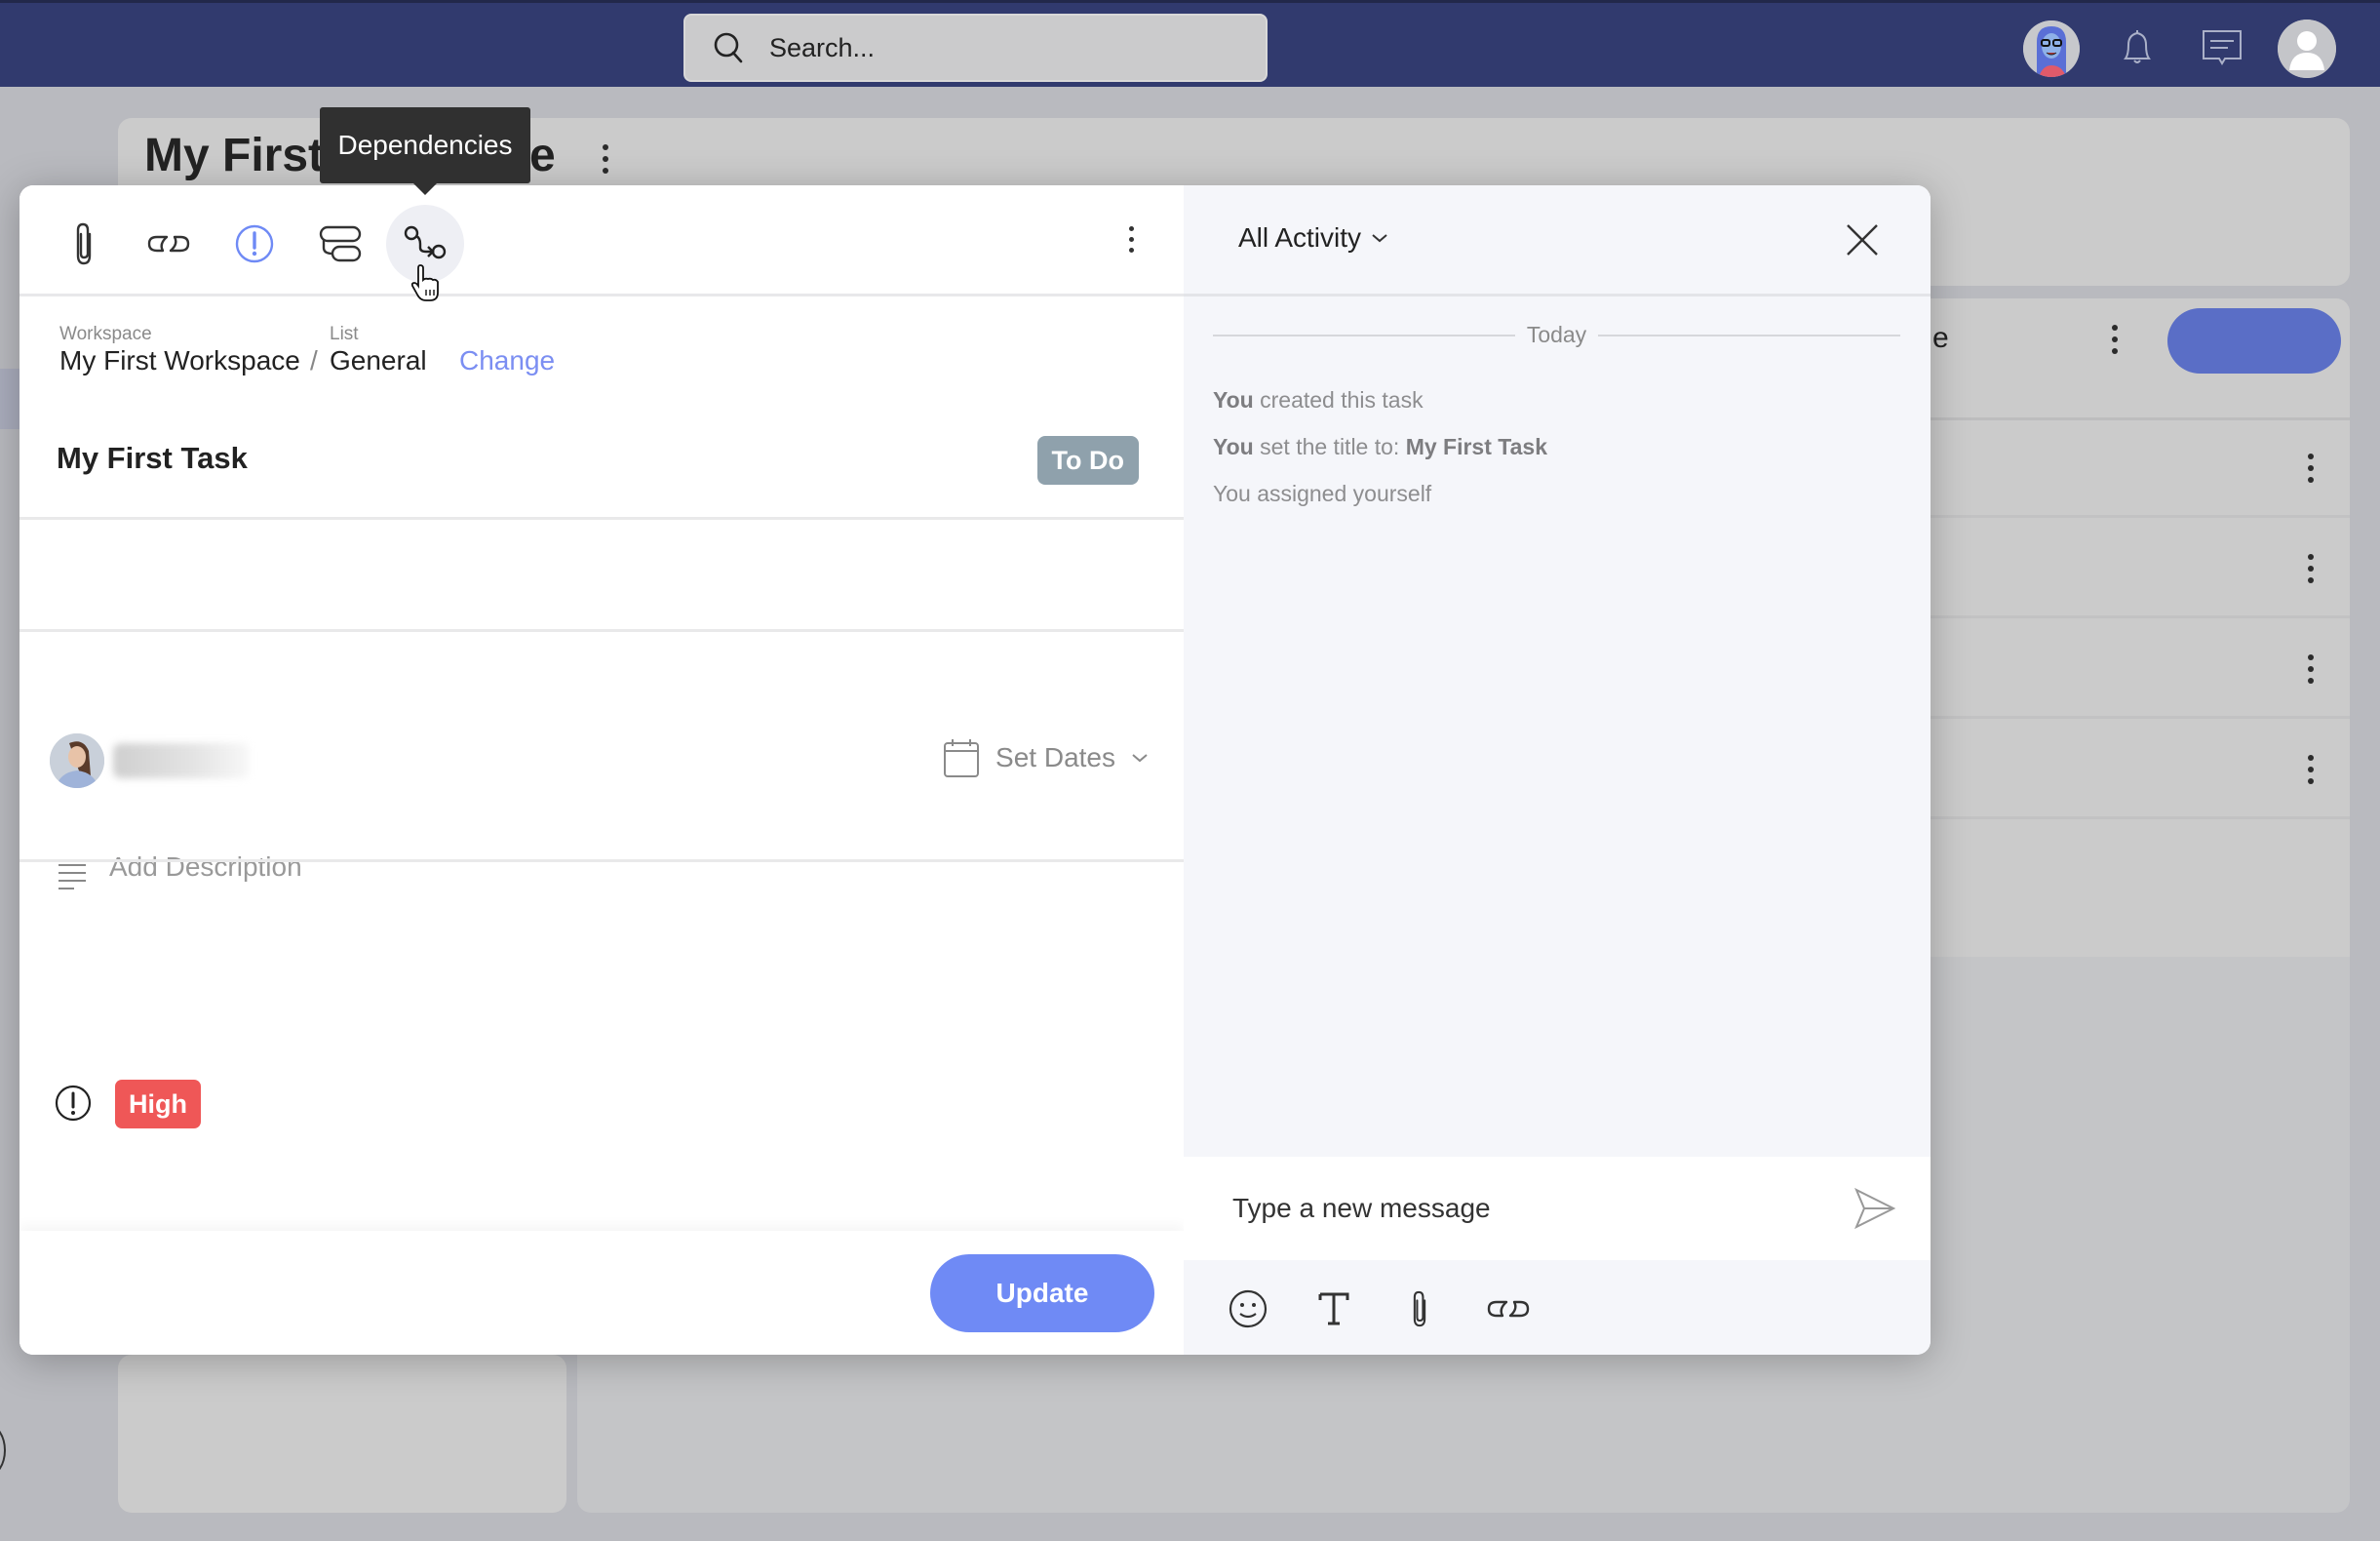 Image resolution: width=2380 pixels, height=1541 pixels. I want to click on subtasks-button, so click(340, 244).